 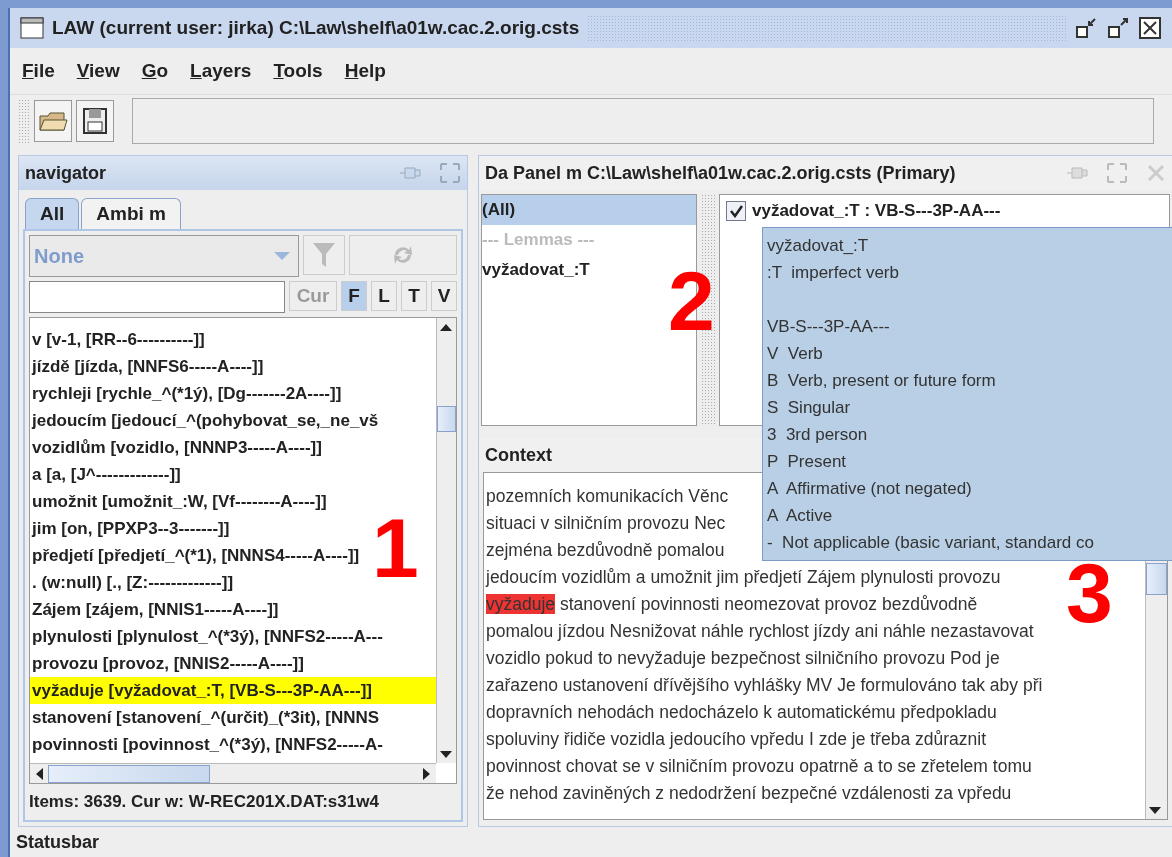 I want to click on context-line: zejména bezdůvodně pomalou, so click(x=605, y=550).